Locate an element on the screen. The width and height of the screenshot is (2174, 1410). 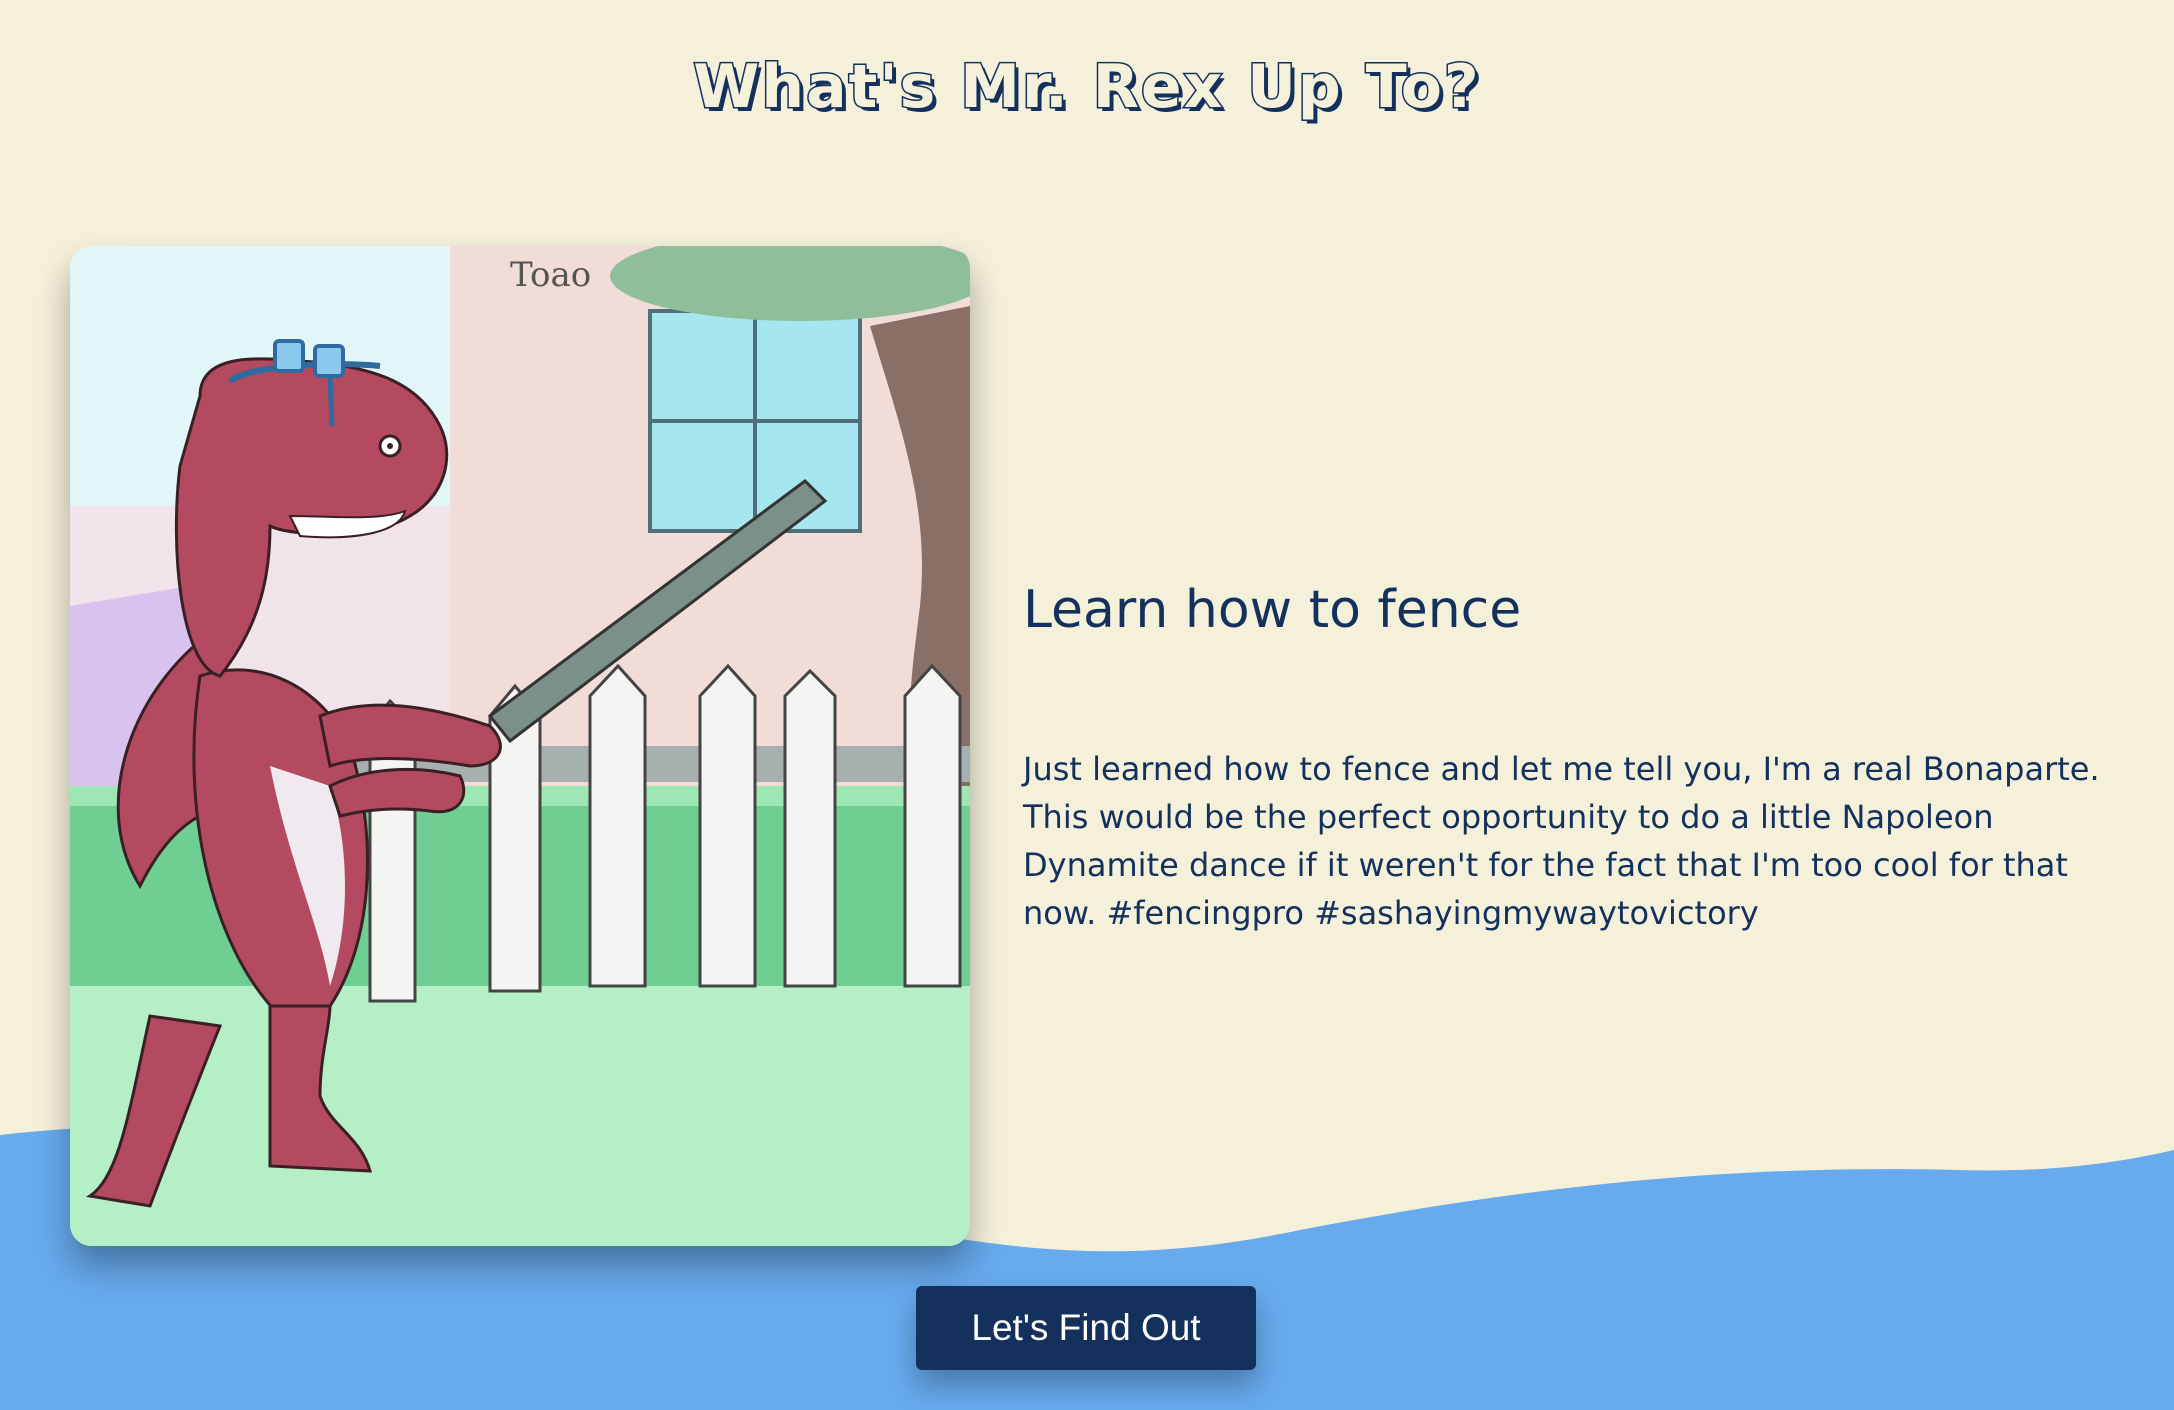
svg-text: Toao is located at coordinates (550, 275).